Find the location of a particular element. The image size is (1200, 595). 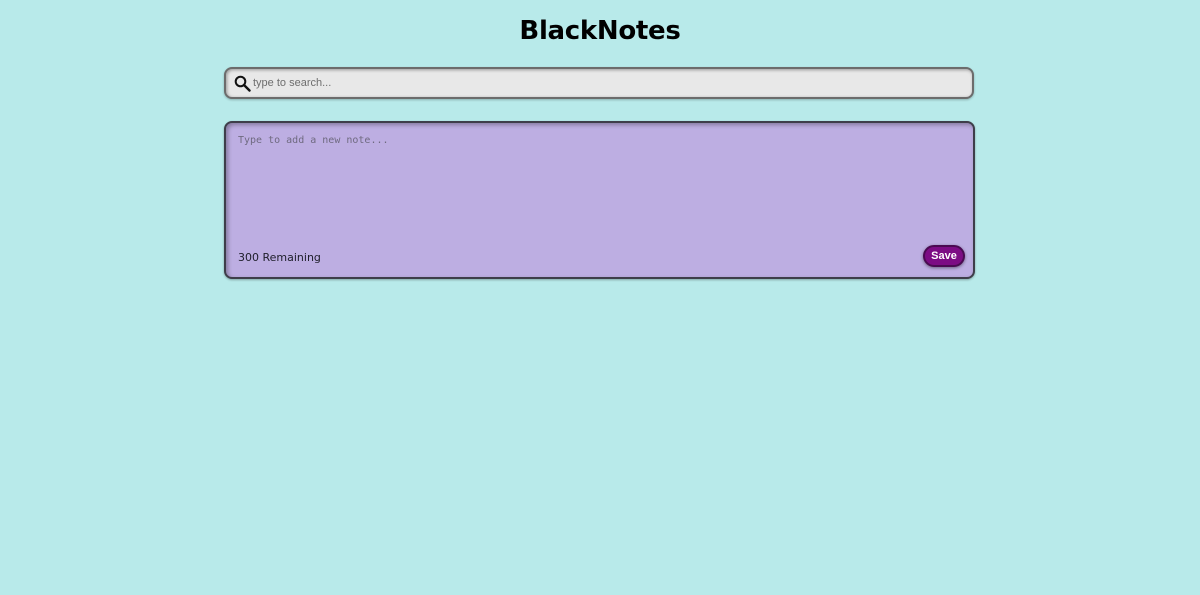

app-title: BlackNotes is located at coordinates (600, 31).